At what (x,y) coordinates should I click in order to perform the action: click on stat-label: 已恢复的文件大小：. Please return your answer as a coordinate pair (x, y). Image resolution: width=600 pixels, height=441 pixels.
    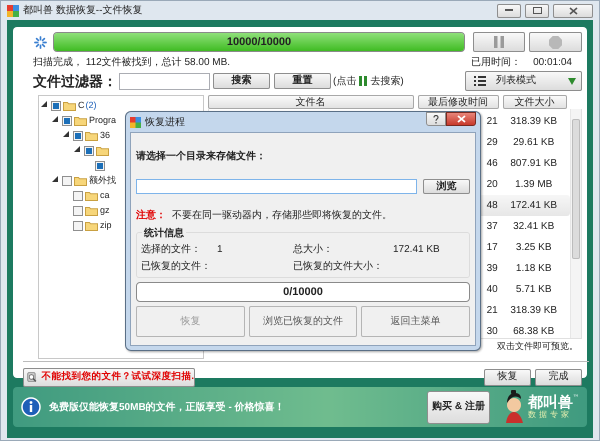
    Looking at the image, I should click on (338, 267).